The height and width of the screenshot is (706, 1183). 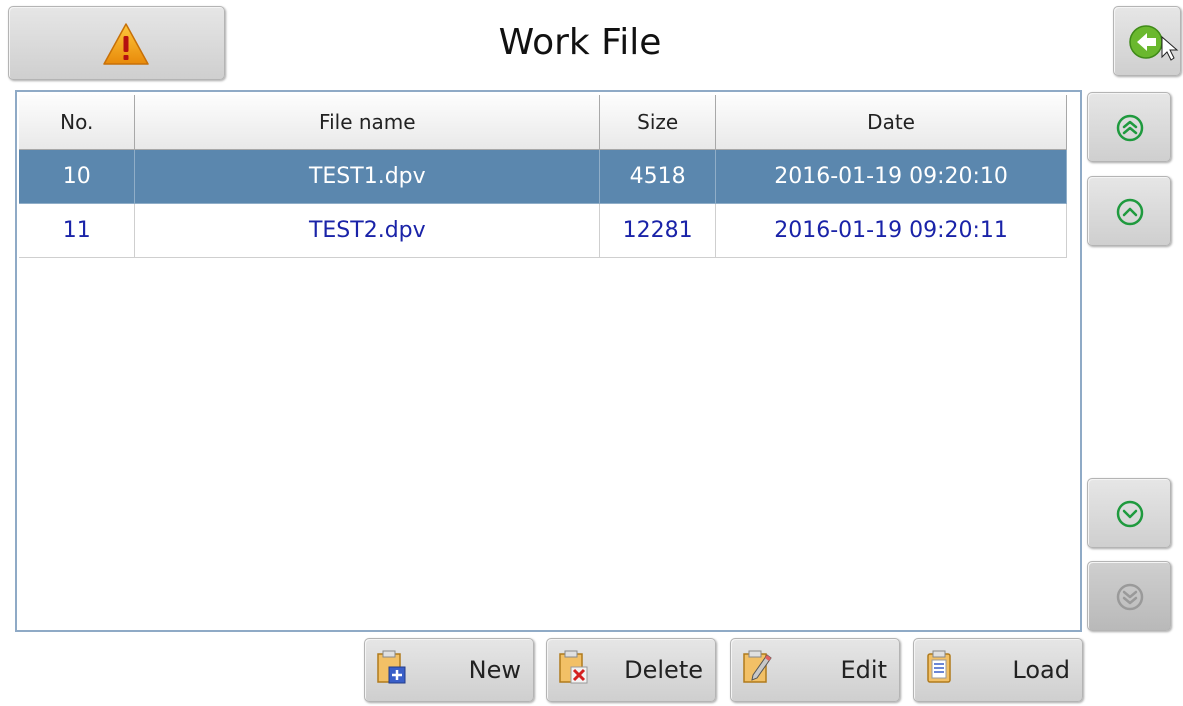 I want to click on column-header-size: Size, so click(x=658, y=122).